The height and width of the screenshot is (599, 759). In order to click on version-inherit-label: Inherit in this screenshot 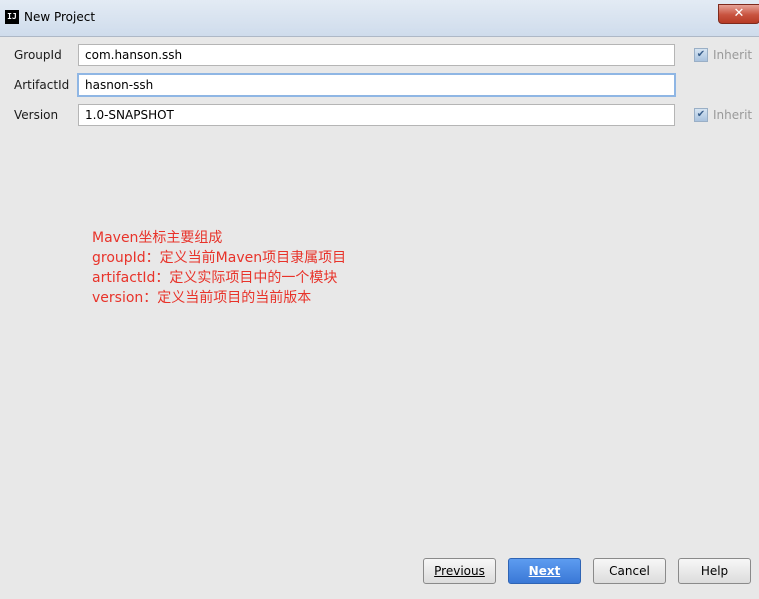, I will do `click(733, 115)`.